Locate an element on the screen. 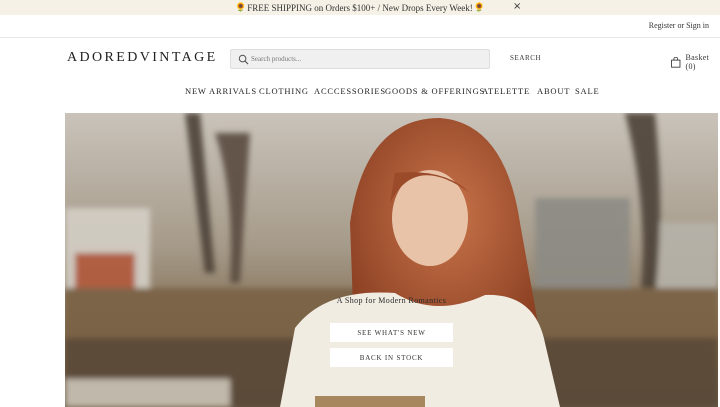 Image resolution: width=720 pixels, height=407 pixels. nav-item-clothing: CLOTHING is located at coordinates (284, 91).